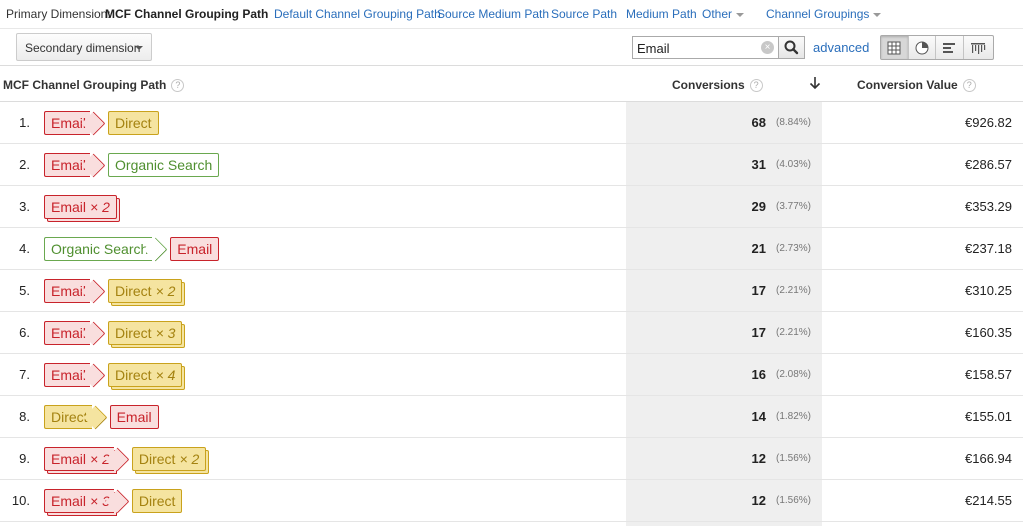 The image size is (1023, 526). What do you see at coordinates (794, 416) in the screenshot?
I see `conversions-percent: (1.82%)` at bounding box center [794, 416].